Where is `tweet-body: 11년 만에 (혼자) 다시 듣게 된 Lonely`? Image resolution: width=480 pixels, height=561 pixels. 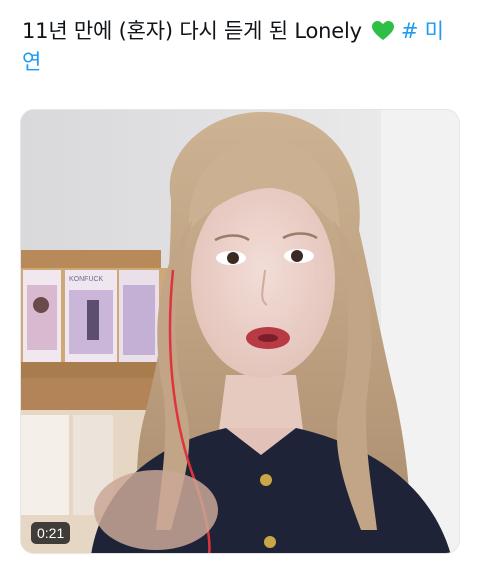 tweet-body: 11년 만에 (혼자) 다시 듣게 된 Lonely is located at coordinates (192, 31).